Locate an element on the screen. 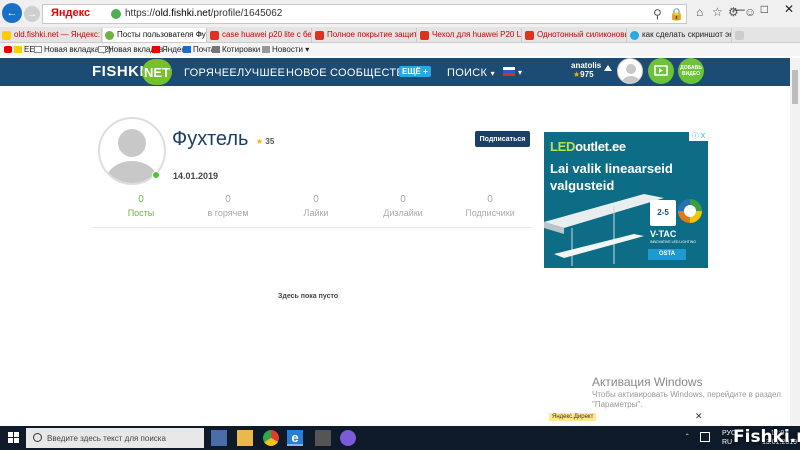 Image resolution: width=800 pixels, height=450 pixels. divider is located at coordinates (312, 227).